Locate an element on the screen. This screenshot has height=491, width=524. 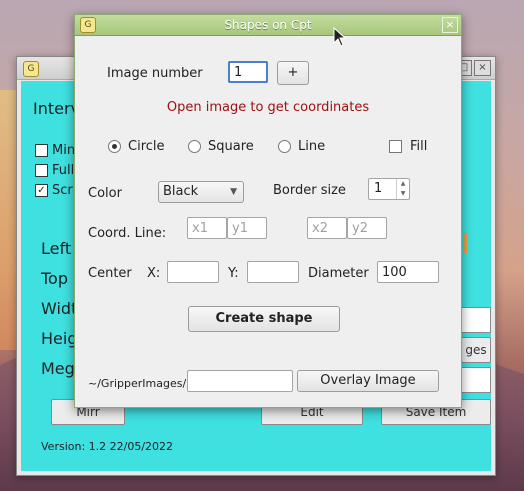
fill-checkbox: Fill is located at coordinates (408, 146).